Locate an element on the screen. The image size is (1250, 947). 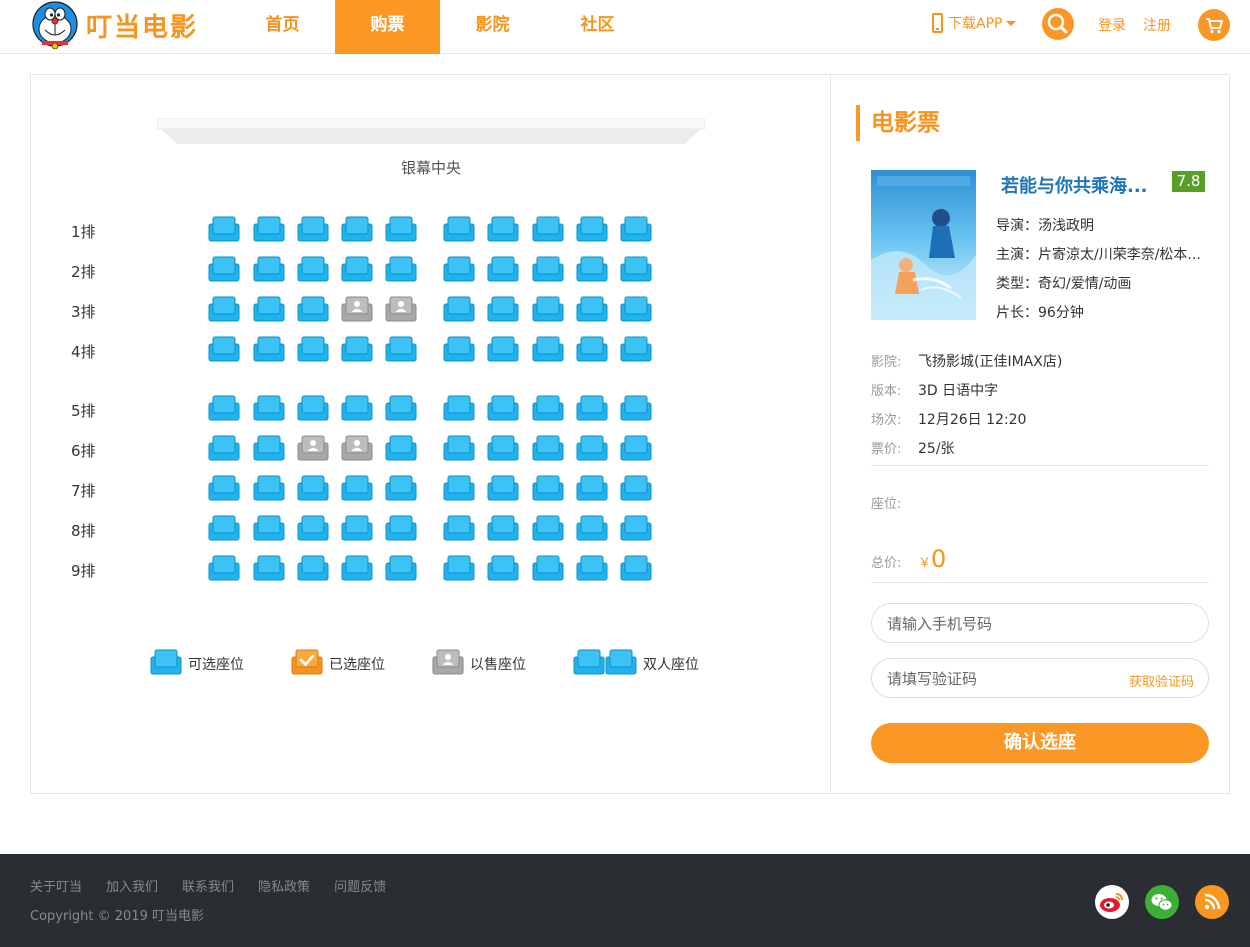
footer-link-contact: 联系我们 is located at coordinates (208, 885).